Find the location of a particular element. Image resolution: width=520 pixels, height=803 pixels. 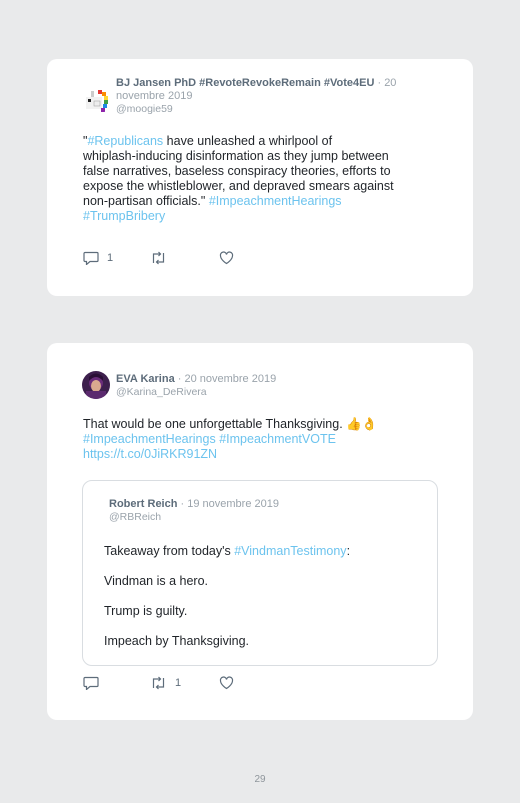

text-fragment: : is located at coordinates (348, 551).